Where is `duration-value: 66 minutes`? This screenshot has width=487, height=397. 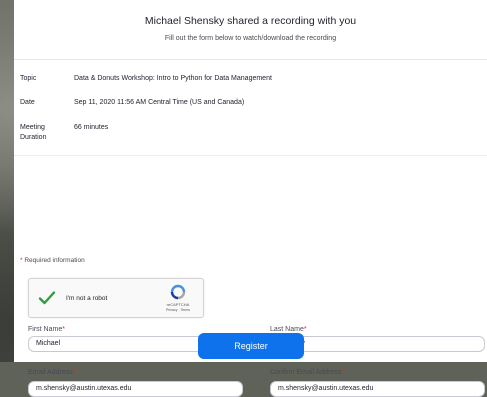 duration-value: 66 minutes is located at coordinates (91, 127).